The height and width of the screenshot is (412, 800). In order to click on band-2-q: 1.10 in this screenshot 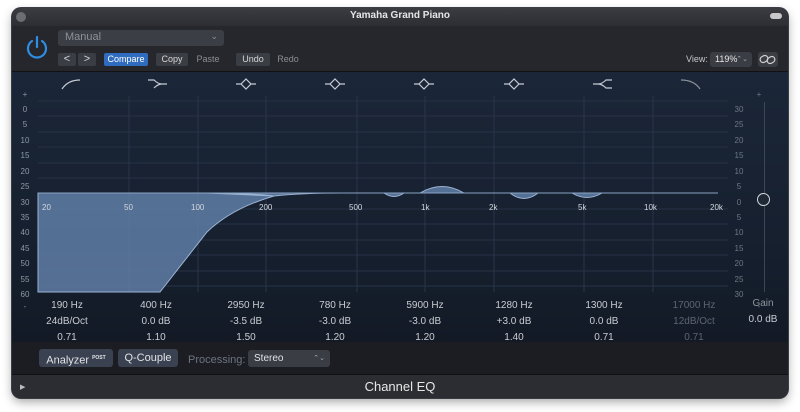, I will do `click(156, 338)`.